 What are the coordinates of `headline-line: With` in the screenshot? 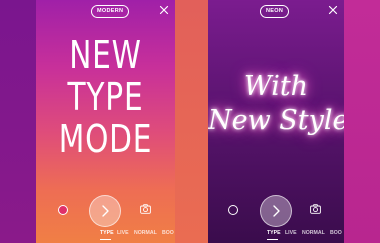 It's located at (276, 86).